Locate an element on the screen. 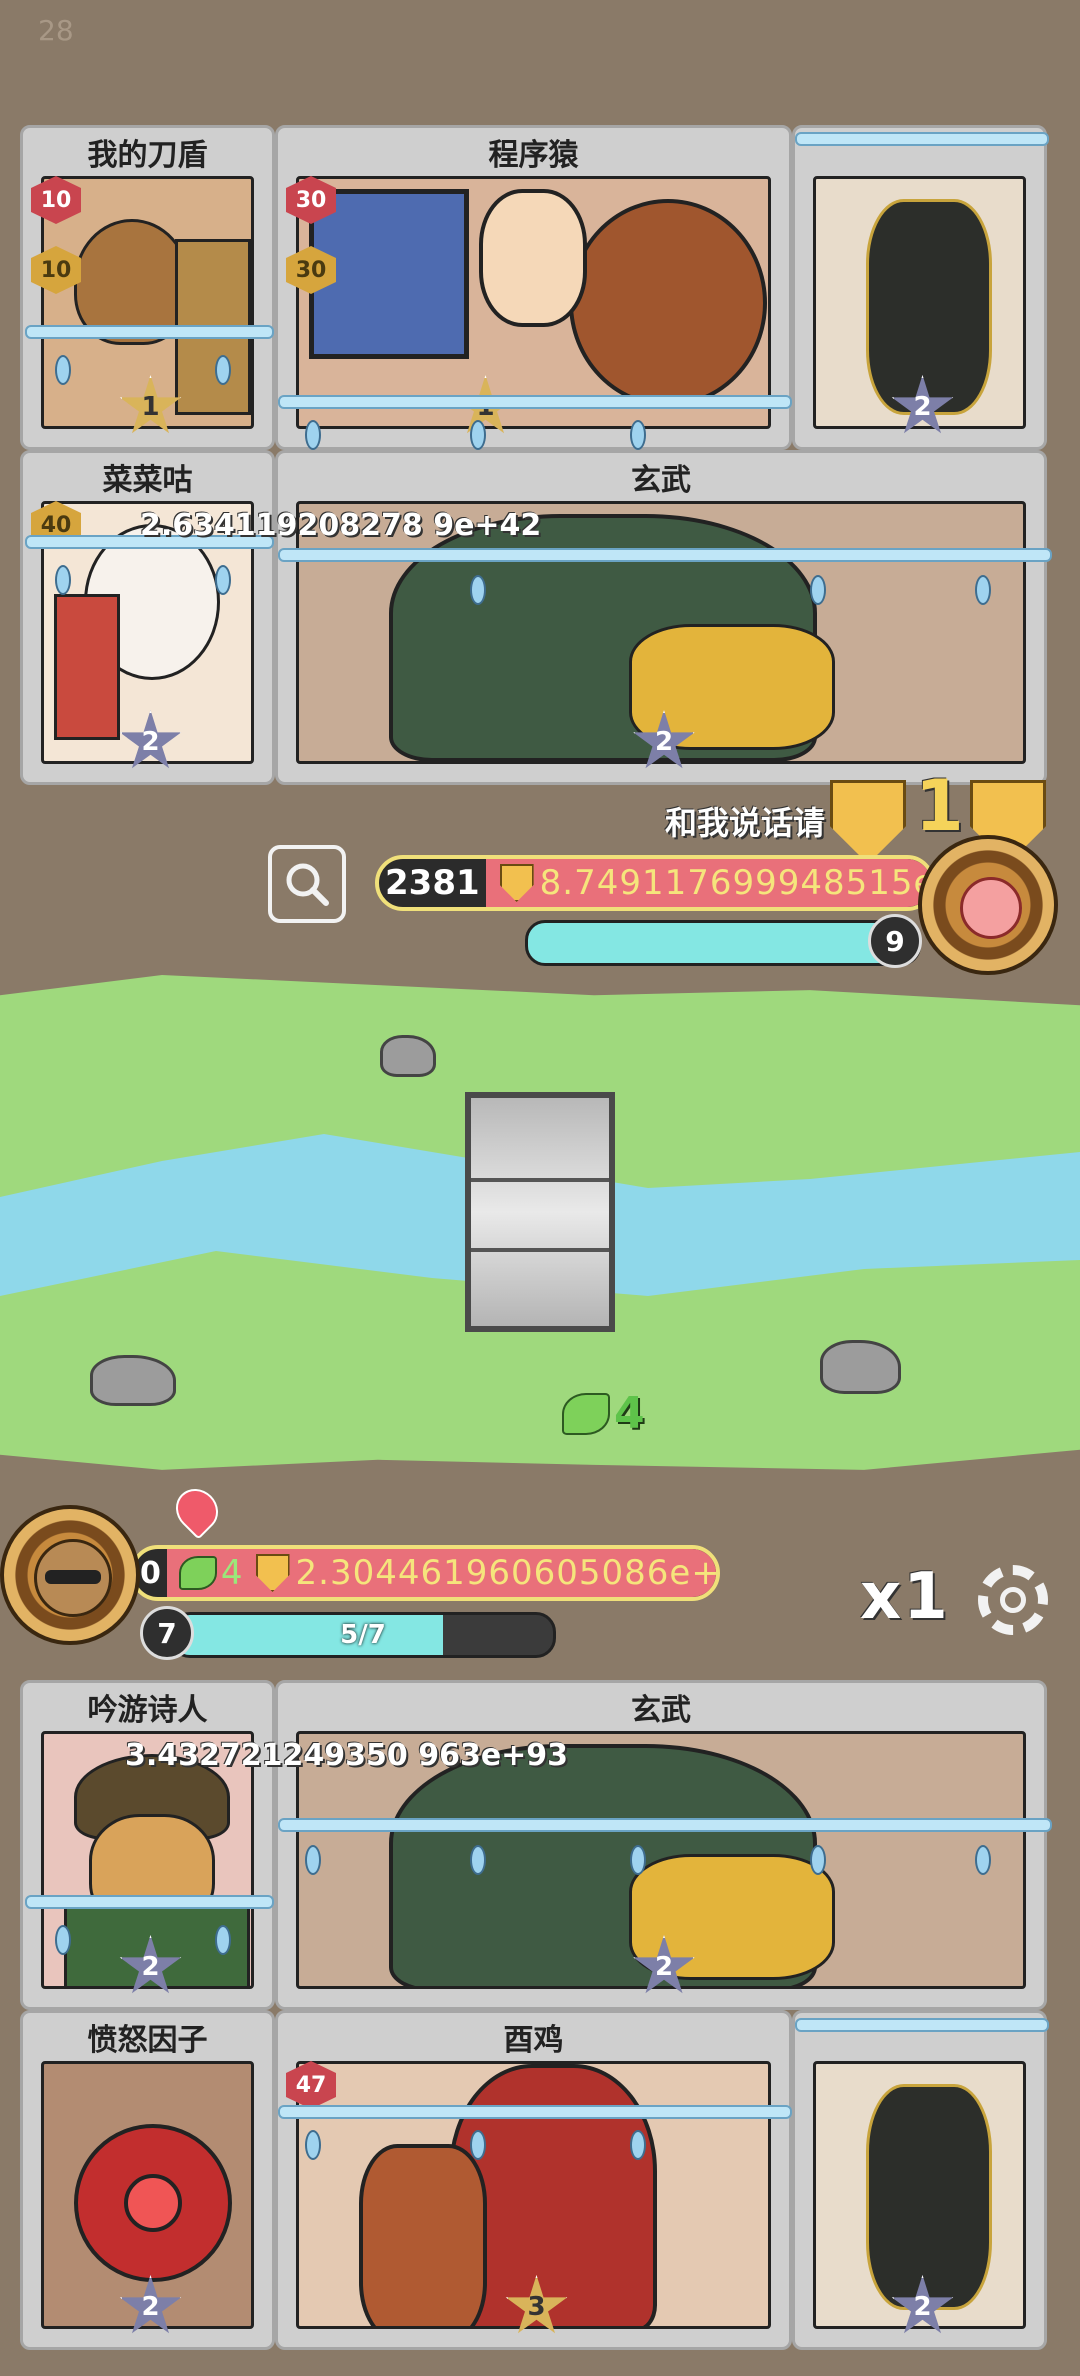 The image size is (1080, 2376). opponent-name: 和我说话请 is located at coordinates (745, 823).